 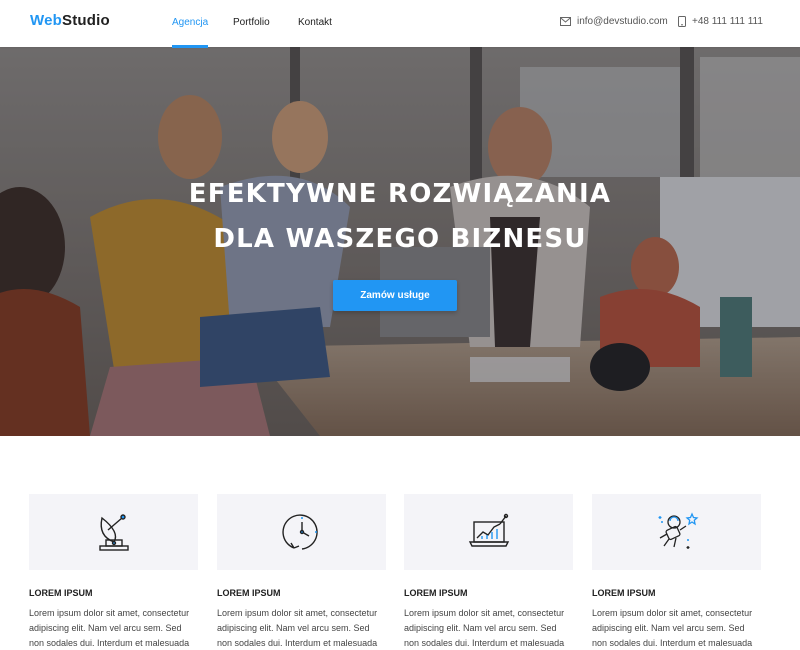 I want to click on laptop-chart-icon, so click(x=488, y=530).